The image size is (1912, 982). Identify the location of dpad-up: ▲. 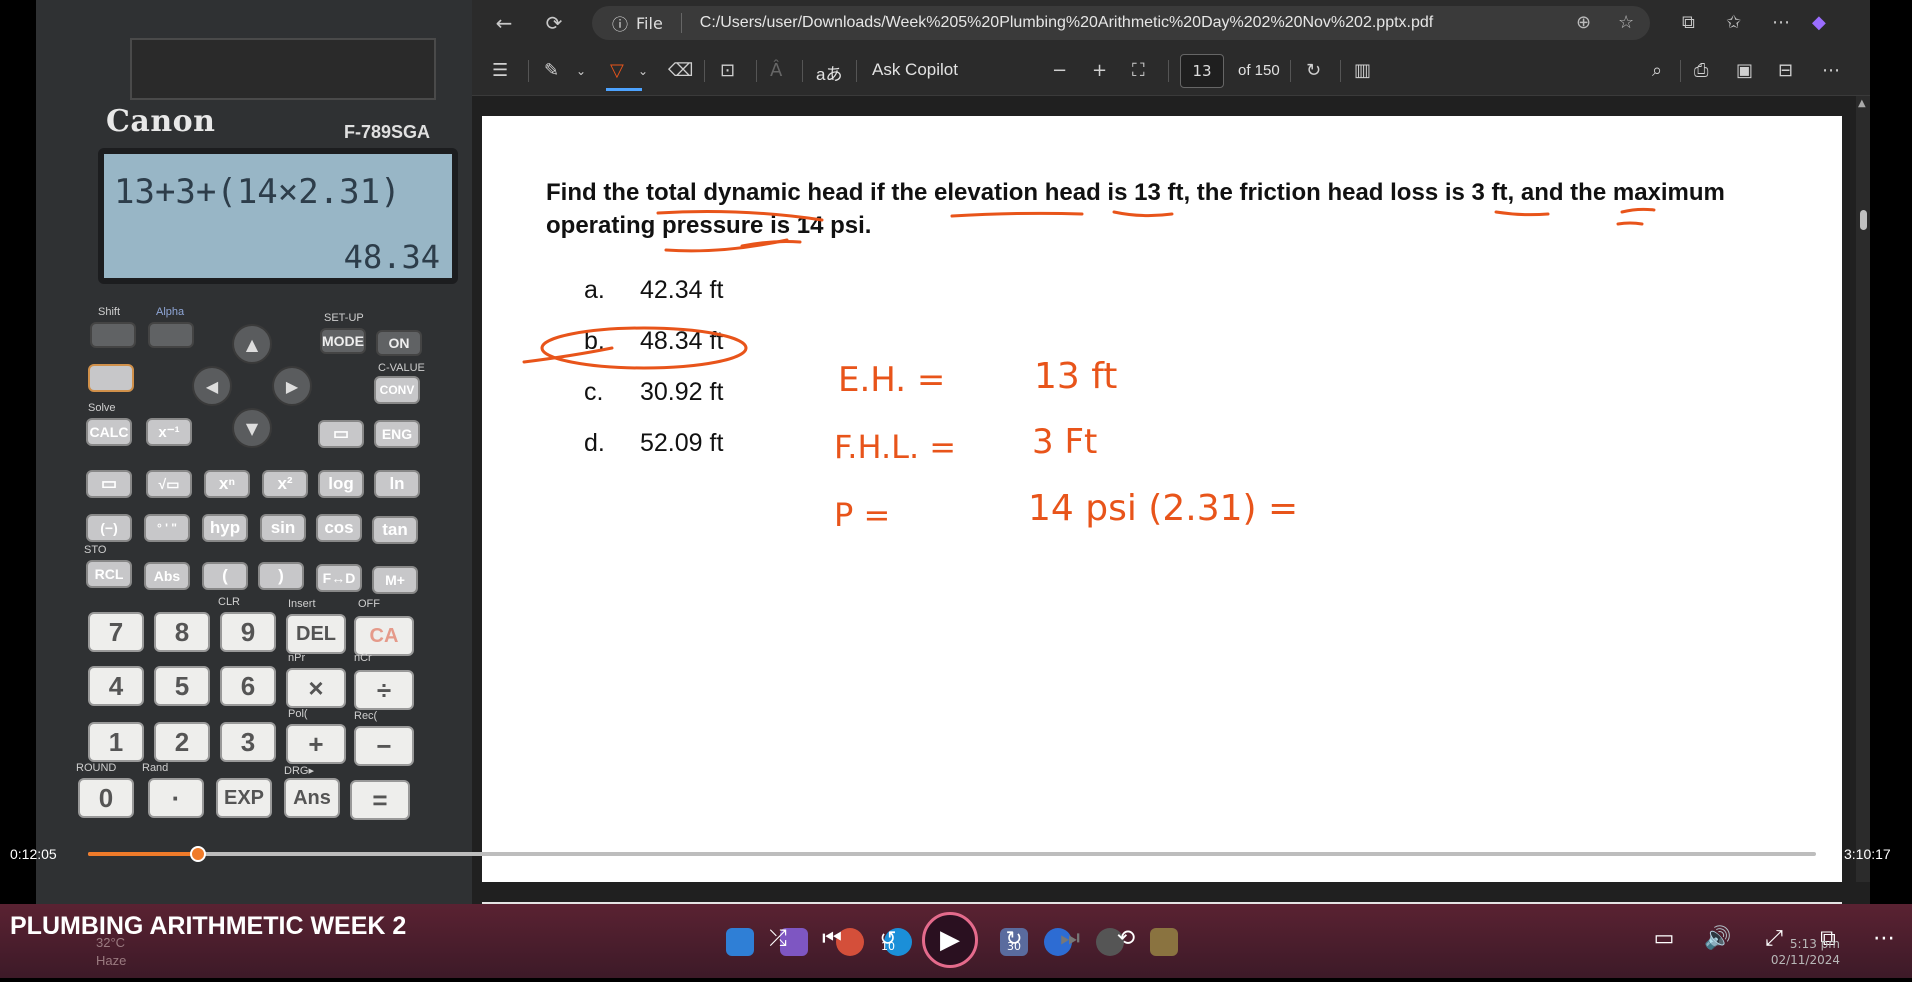
(252, 344).